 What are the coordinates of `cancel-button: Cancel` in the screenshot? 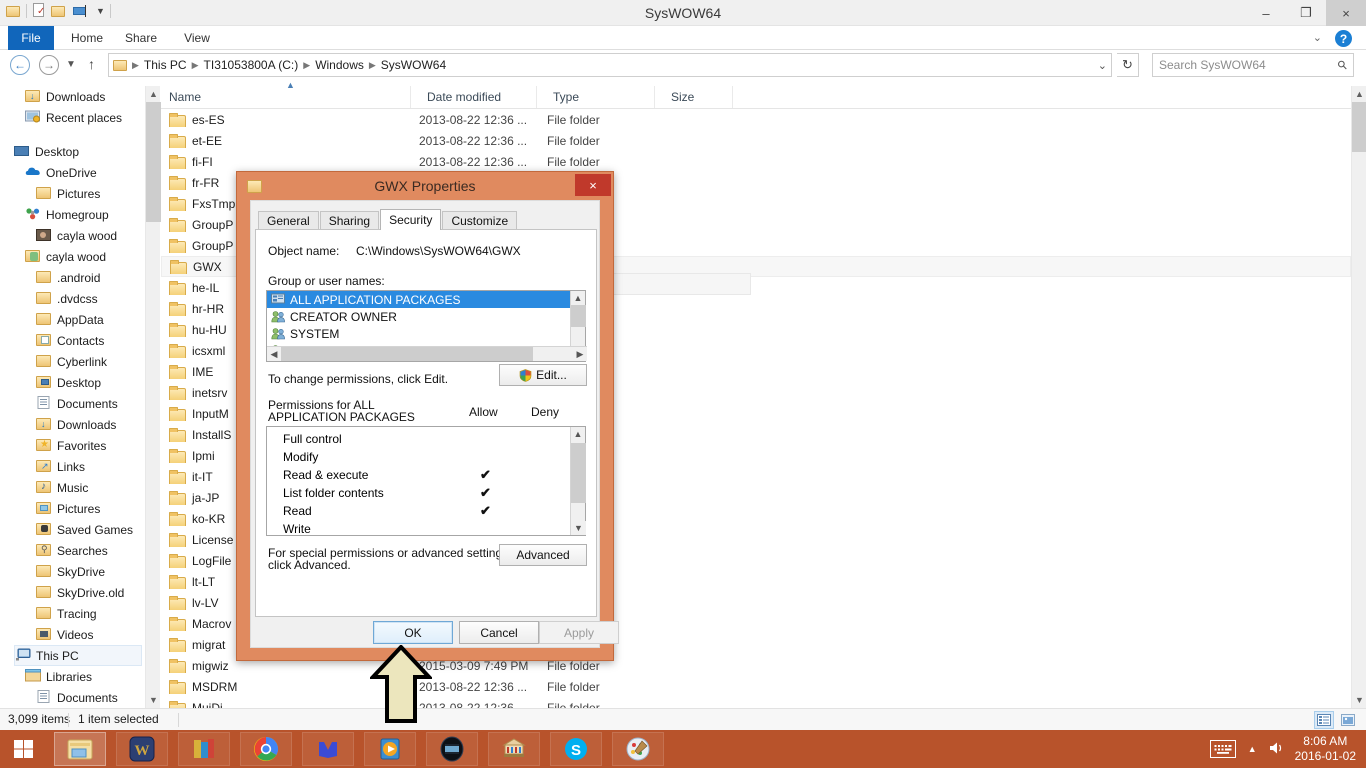 It's located at (499, 632).